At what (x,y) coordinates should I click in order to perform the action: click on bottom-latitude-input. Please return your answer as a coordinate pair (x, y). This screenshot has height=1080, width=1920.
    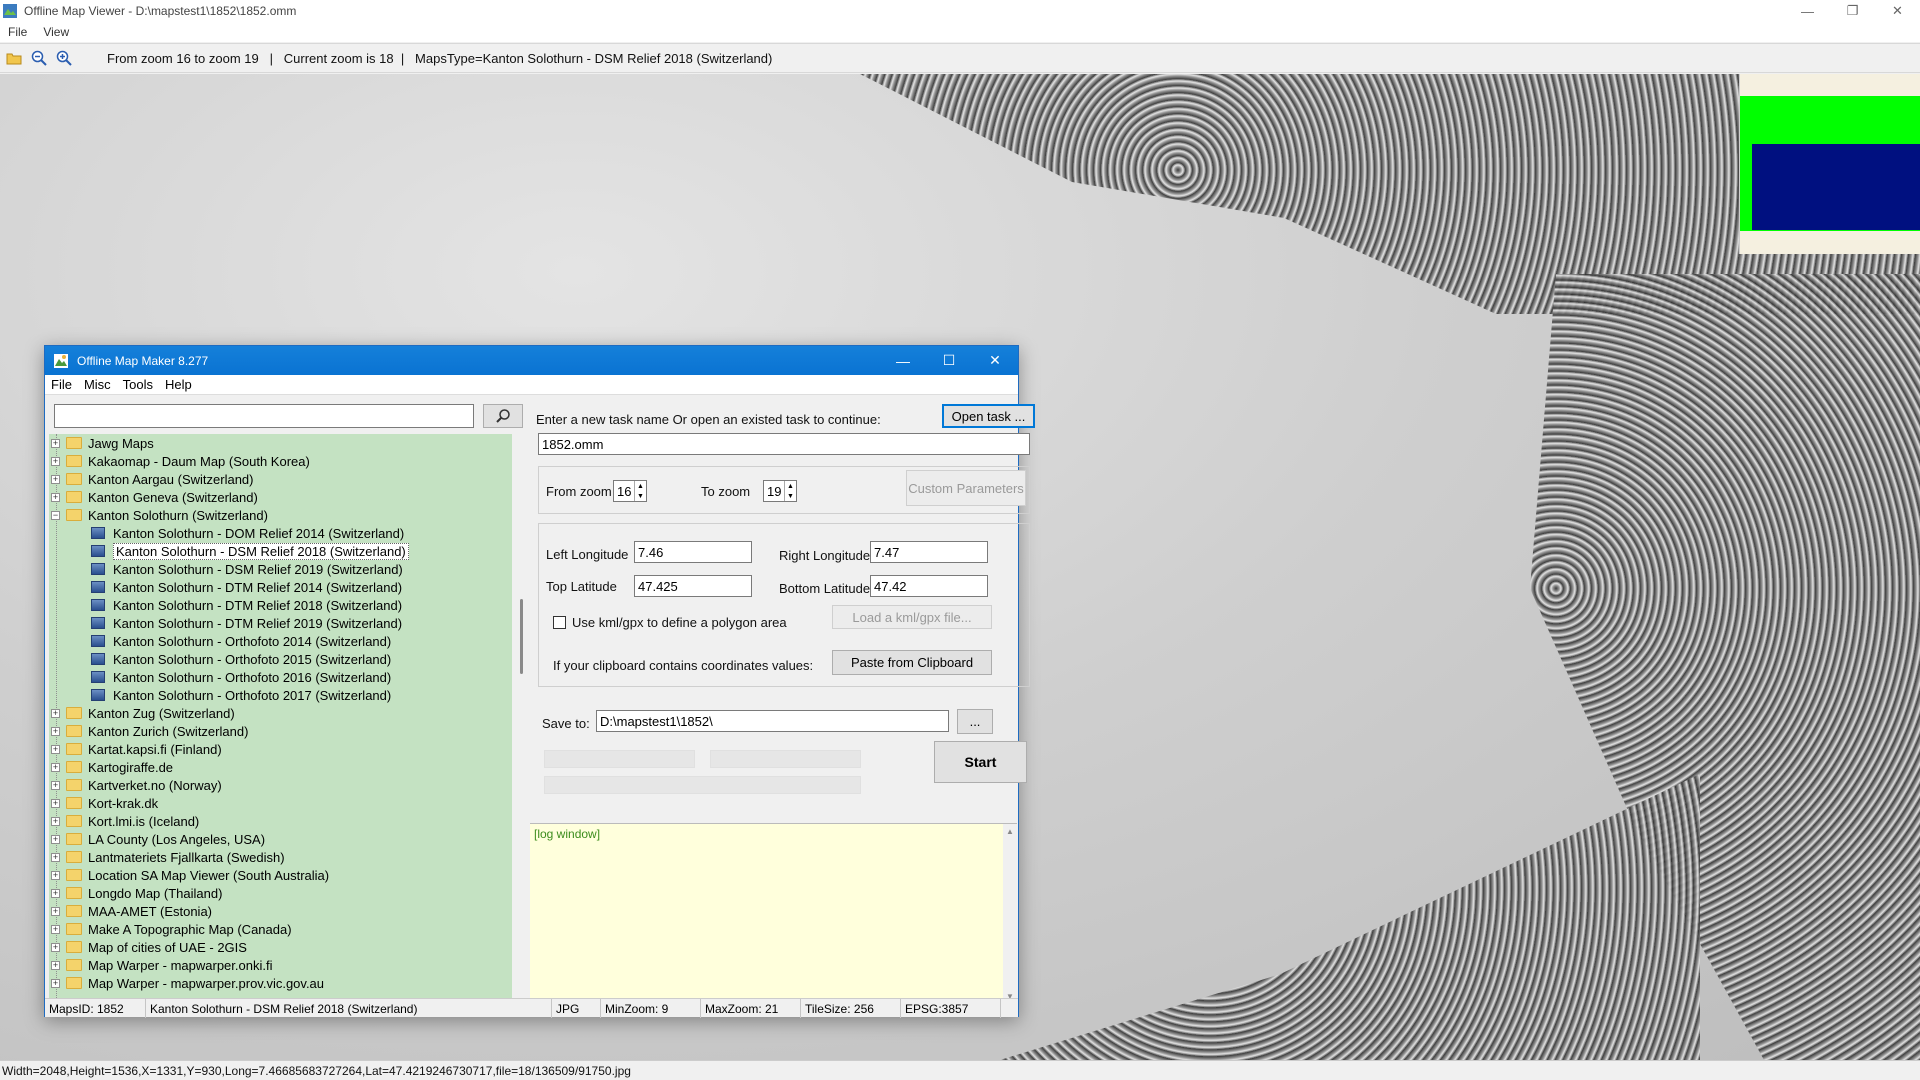
    Looking at the image, I should click on (929, 586).